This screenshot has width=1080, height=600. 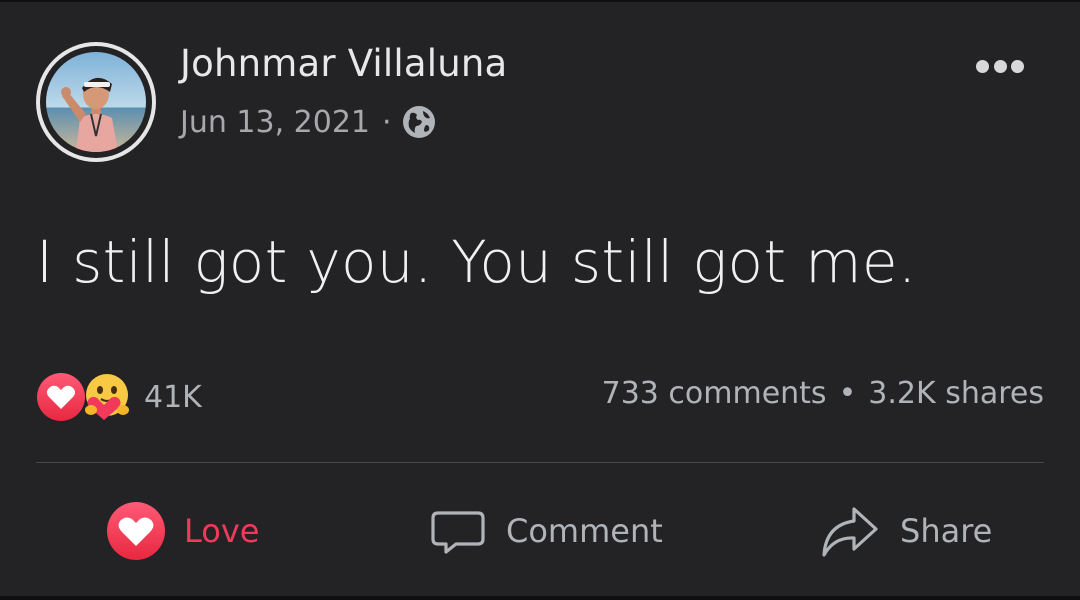 I want to click on more-options-icon, so click(x=1000, y=66).